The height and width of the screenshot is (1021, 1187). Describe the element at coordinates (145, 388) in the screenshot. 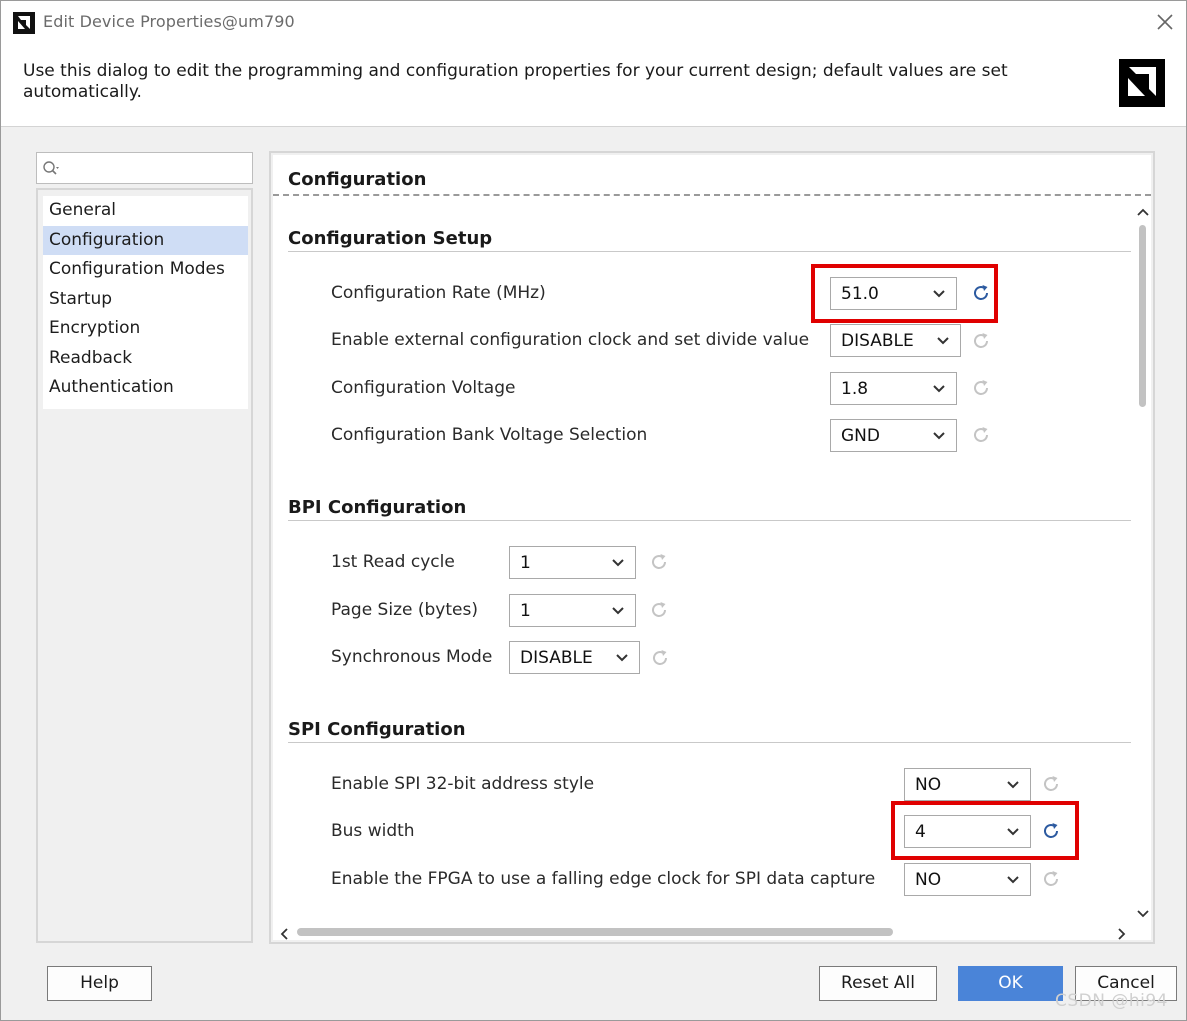

I see `nav-item-authentication: Authentication` at that location.